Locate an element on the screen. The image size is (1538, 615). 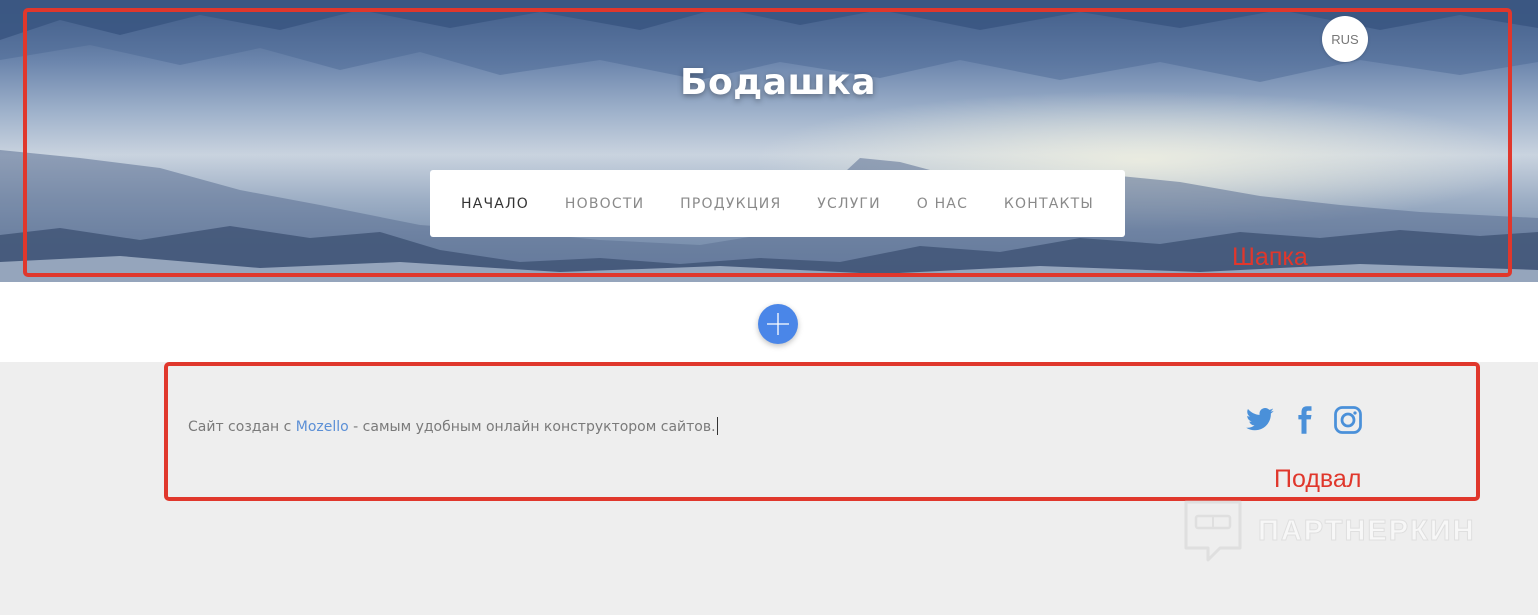
add-block-button is located at coordinates (778, 324).